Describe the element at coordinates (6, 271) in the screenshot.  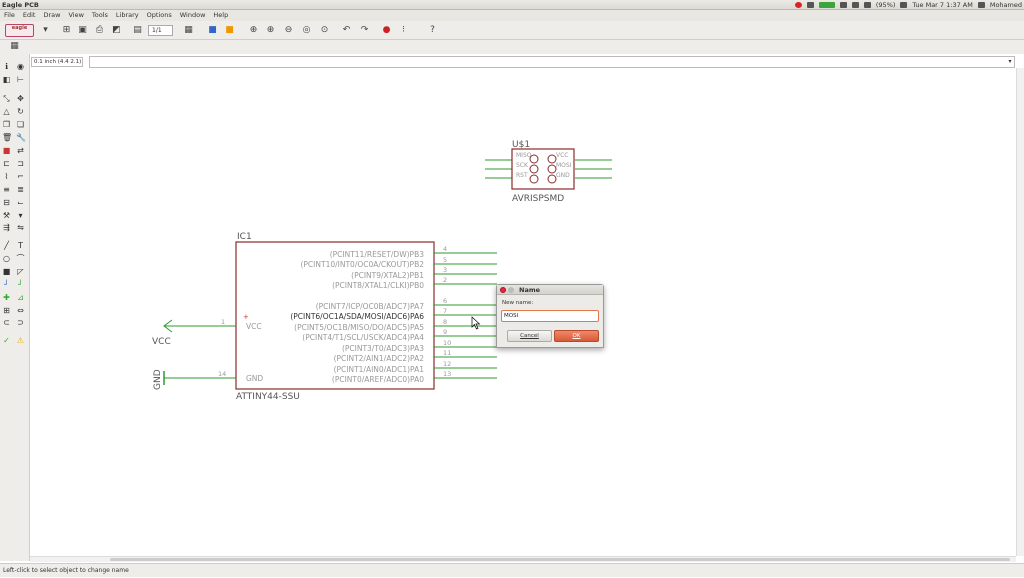
I see `rect-icon: ■` at that location.